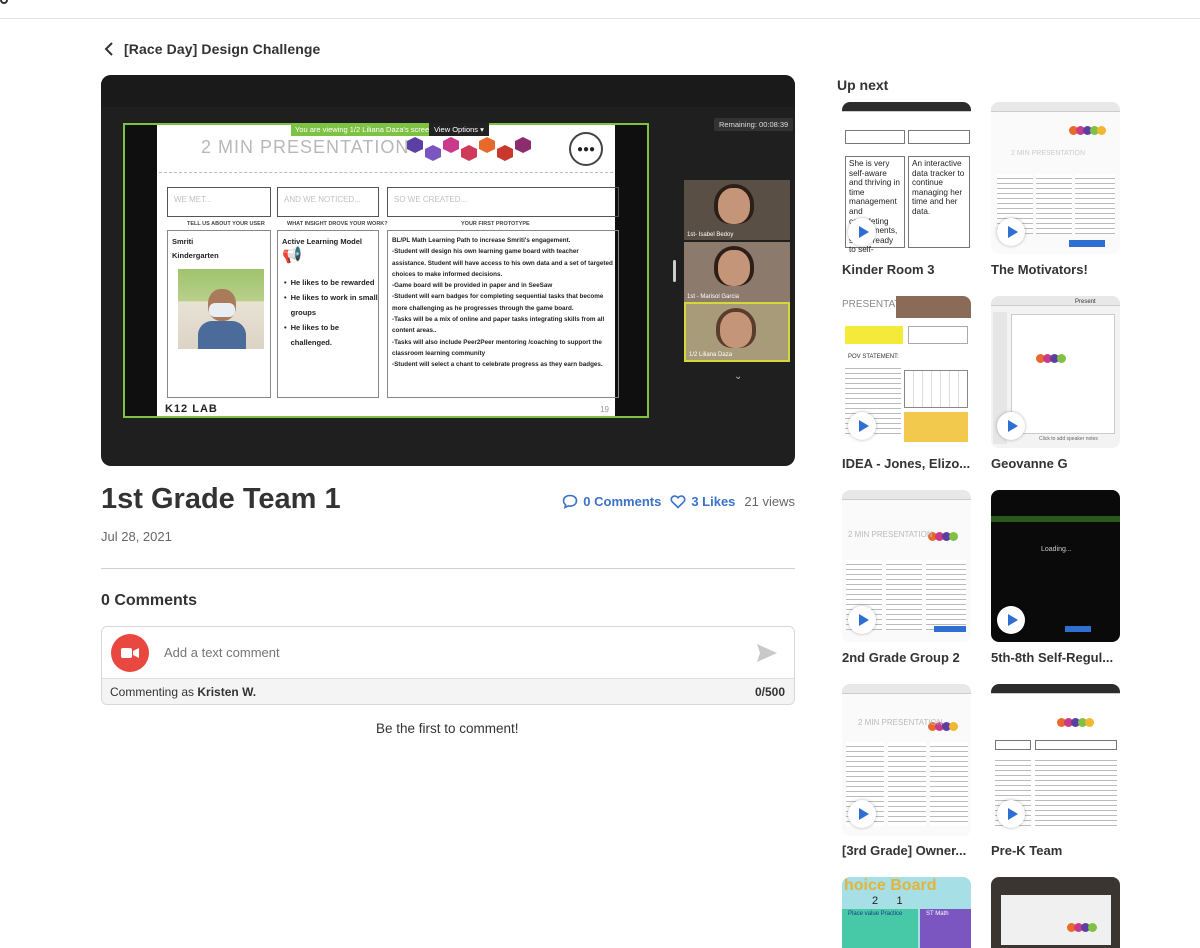  Describe the element at coordinates (1056, 463) in the screenshot. I see `up-next-title: Geovanne G` at that location.